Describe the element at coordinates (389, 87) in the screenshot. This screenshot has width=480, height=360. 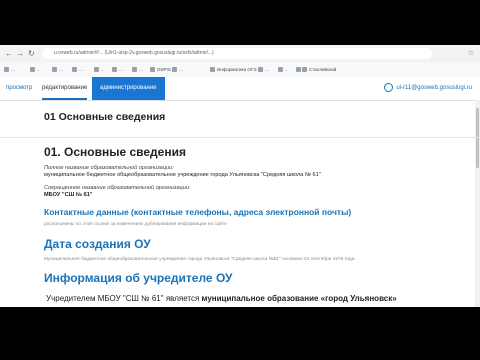
I see `user-icon` at that location.